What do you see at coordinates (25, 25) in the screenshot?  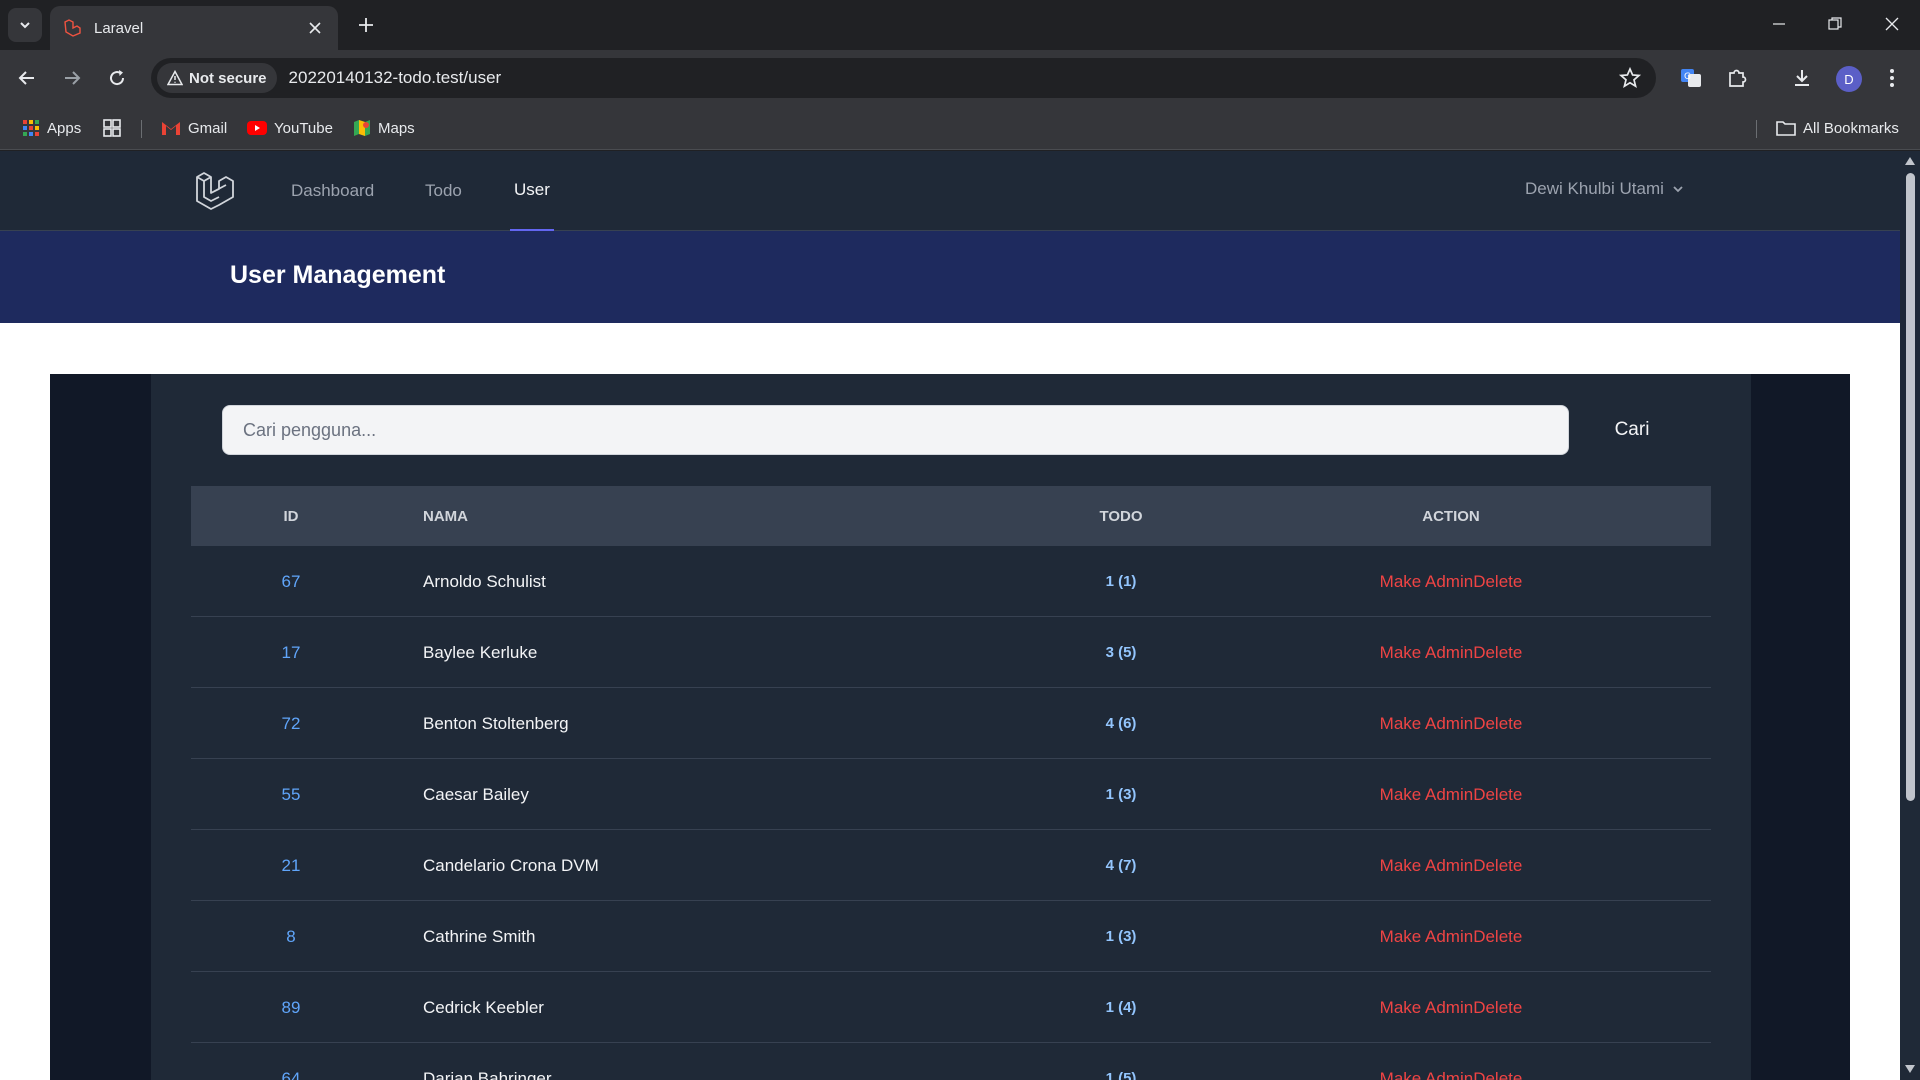 I see `tab-search-button` at bounding box center [25, 25].